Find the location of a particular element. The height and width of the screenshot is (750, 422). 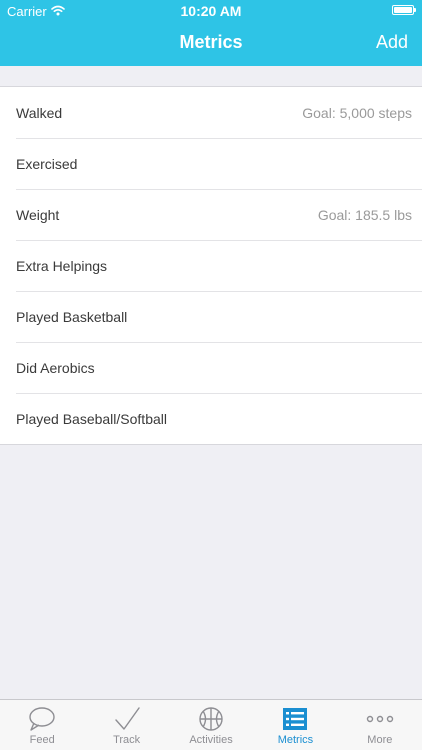

metric-row: Walked Goal: 5,000 steps is located at coordinates (211, 112).